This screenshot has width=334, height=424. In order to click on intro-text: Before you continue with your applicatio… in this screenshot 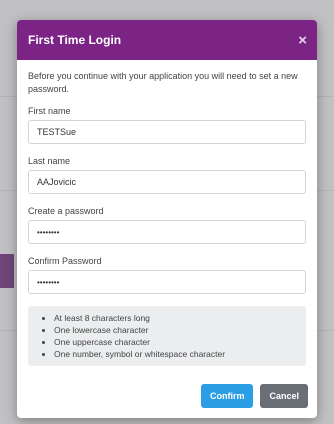, I will do `click(163, 82)`.